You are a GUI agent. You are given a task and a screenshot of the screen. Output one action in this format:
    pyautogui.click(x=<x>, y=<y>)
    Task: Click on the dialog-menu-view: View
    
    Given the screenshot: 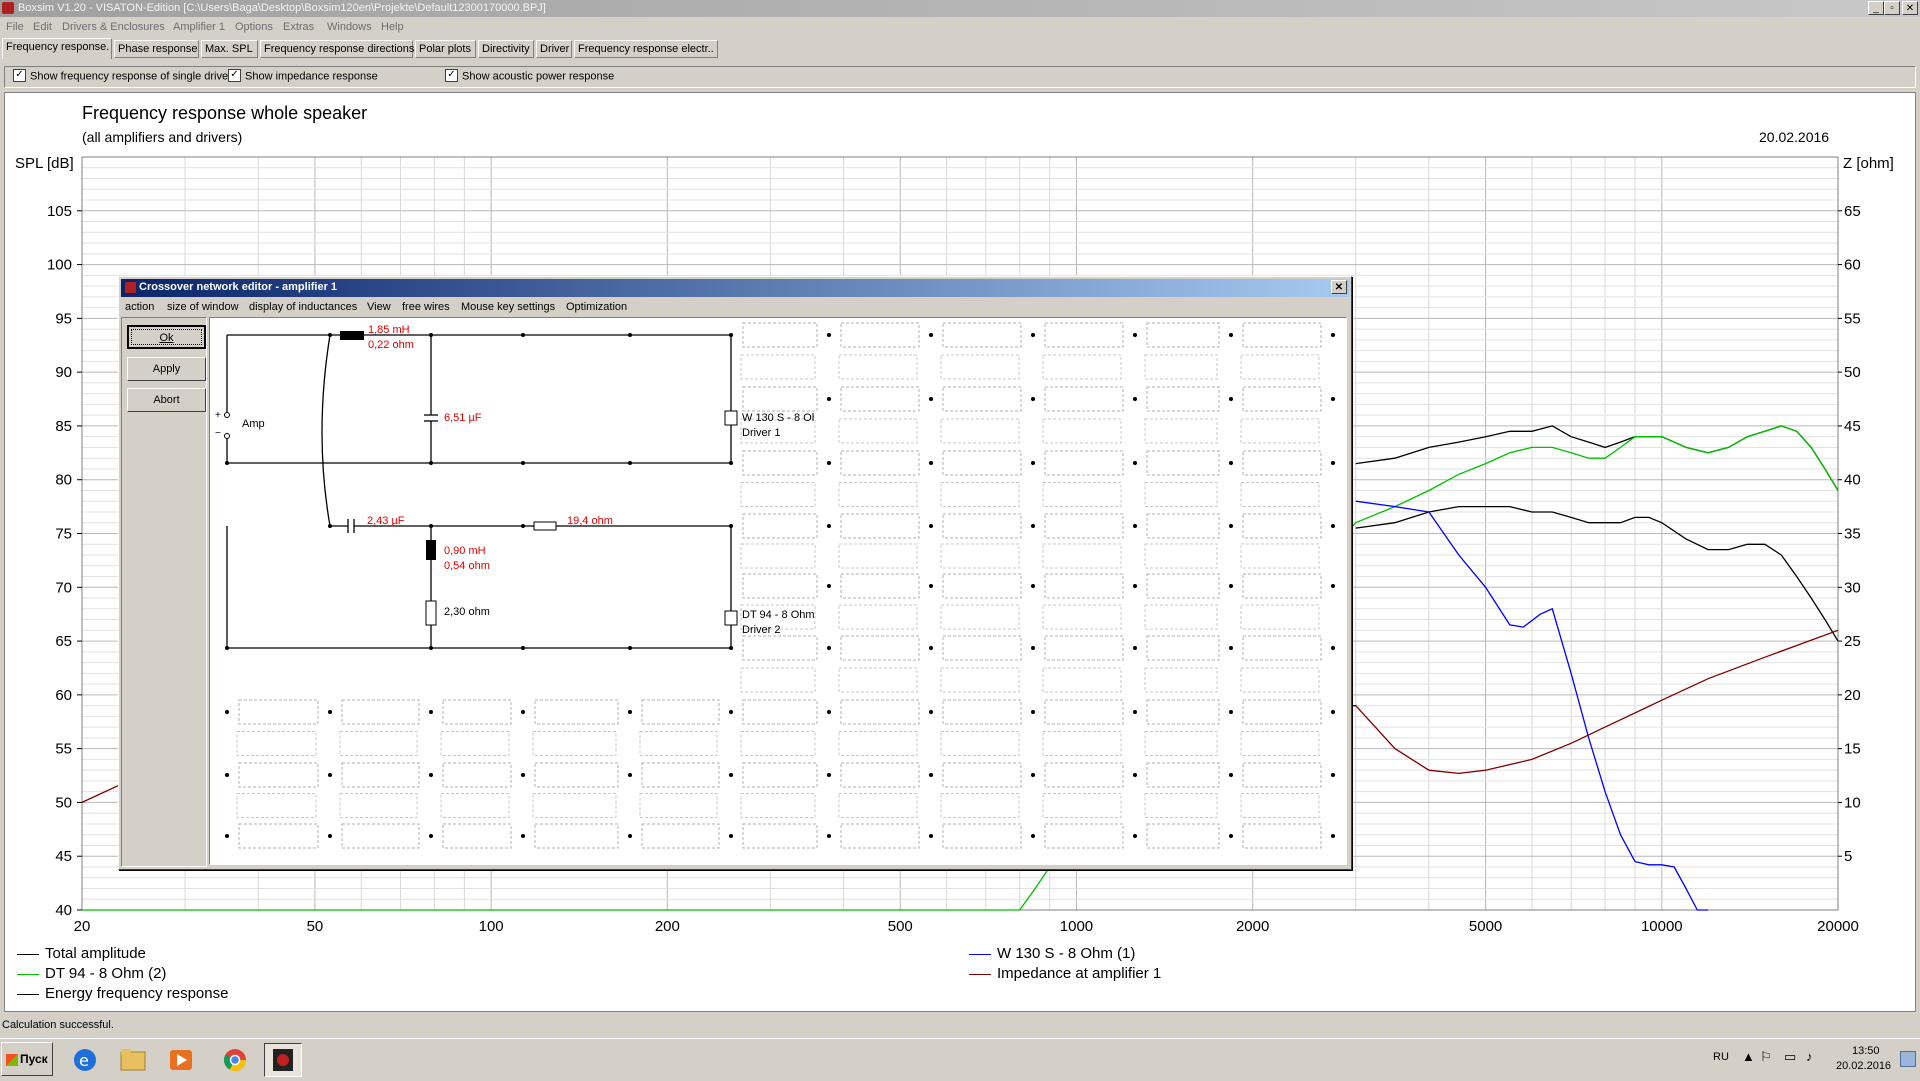 What is the action you would take?
    pyautogui.click(x=379, y=307)
    